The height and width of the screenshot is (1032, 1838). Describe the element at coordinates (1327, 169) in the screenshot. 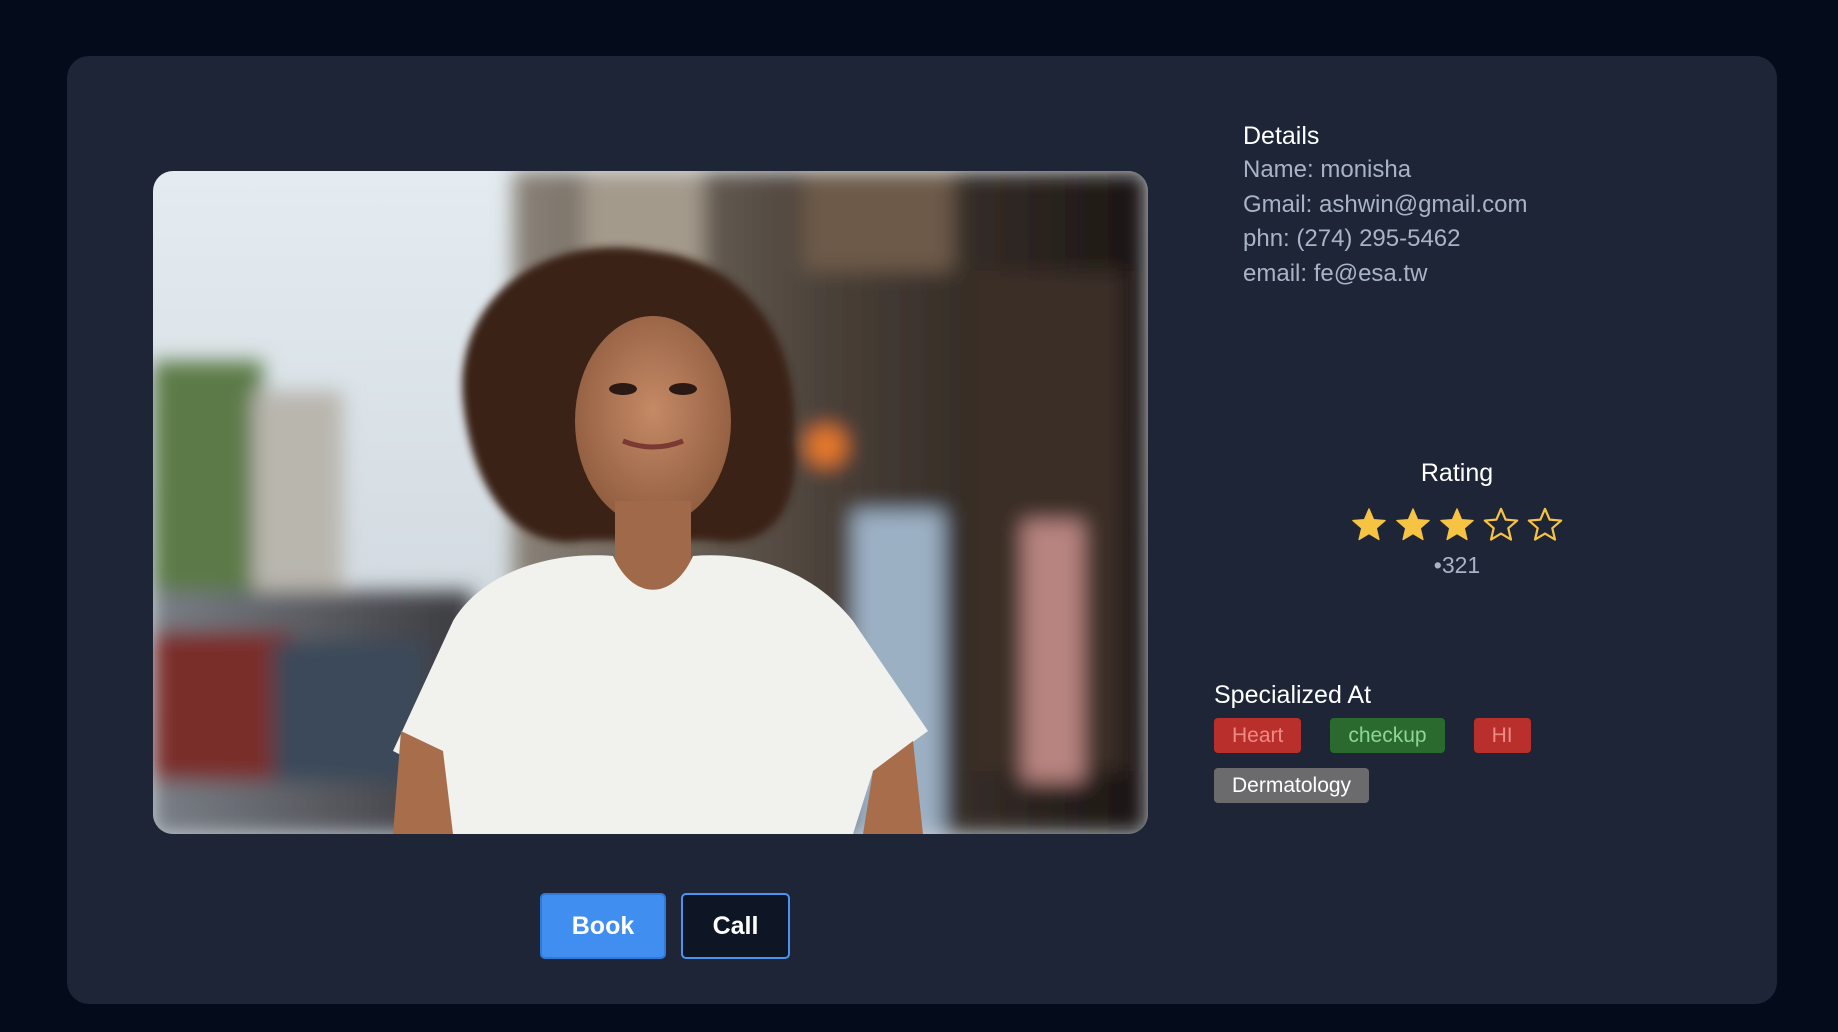

I see `details-name: Name: monisha` at that location.